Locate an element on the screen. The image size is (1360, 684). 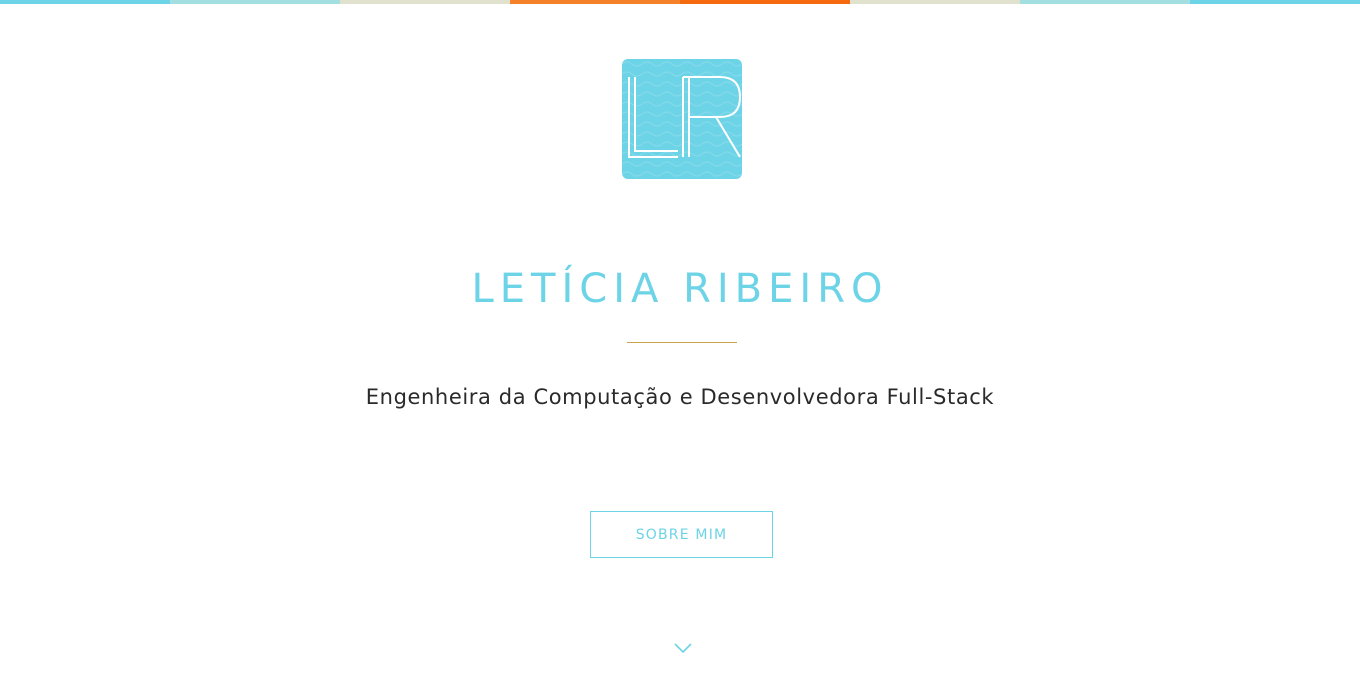
about-me-button: SOBRE MIM is located at coordinates (681, 534).